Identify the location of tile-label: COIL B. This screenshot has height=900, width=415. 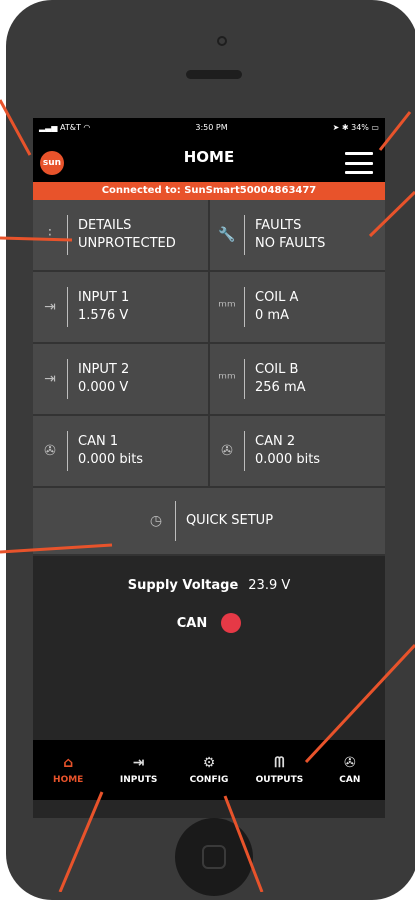
(277, 369).